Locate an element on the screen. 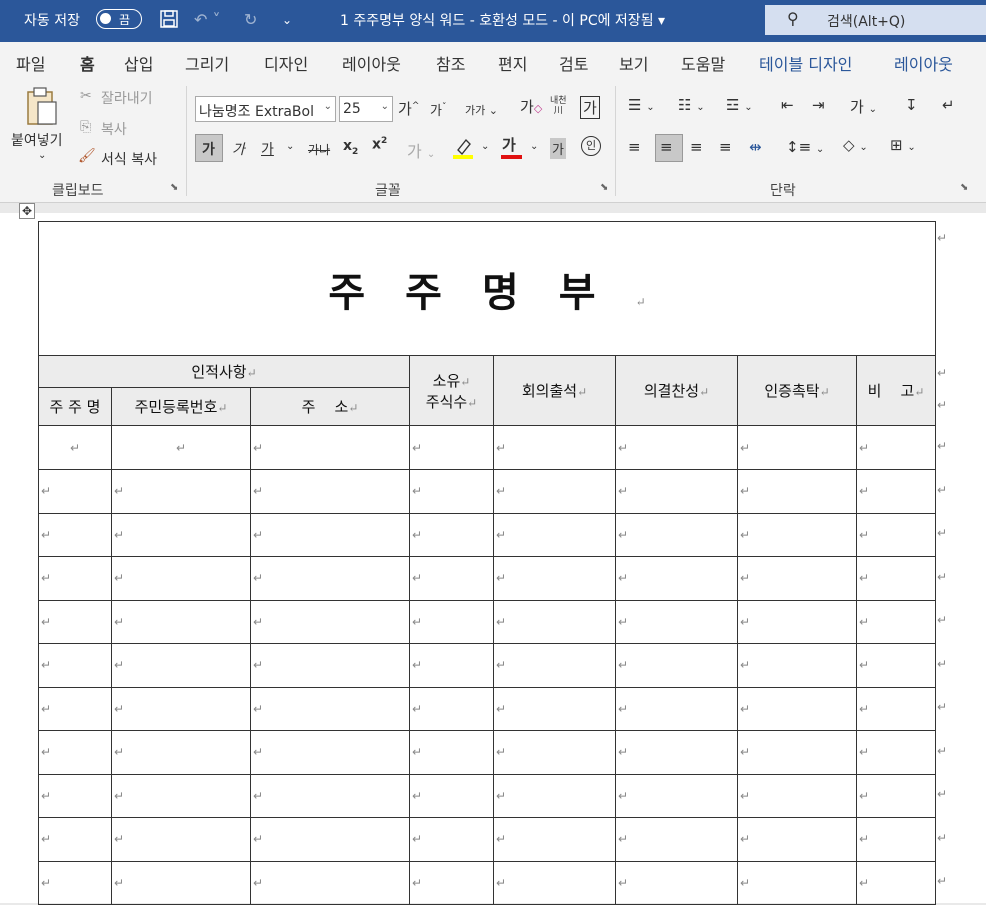 This screenshot has height=905, width=986. clipboard-launcher-icon: ⬊ is located at coordinates (174, 187).